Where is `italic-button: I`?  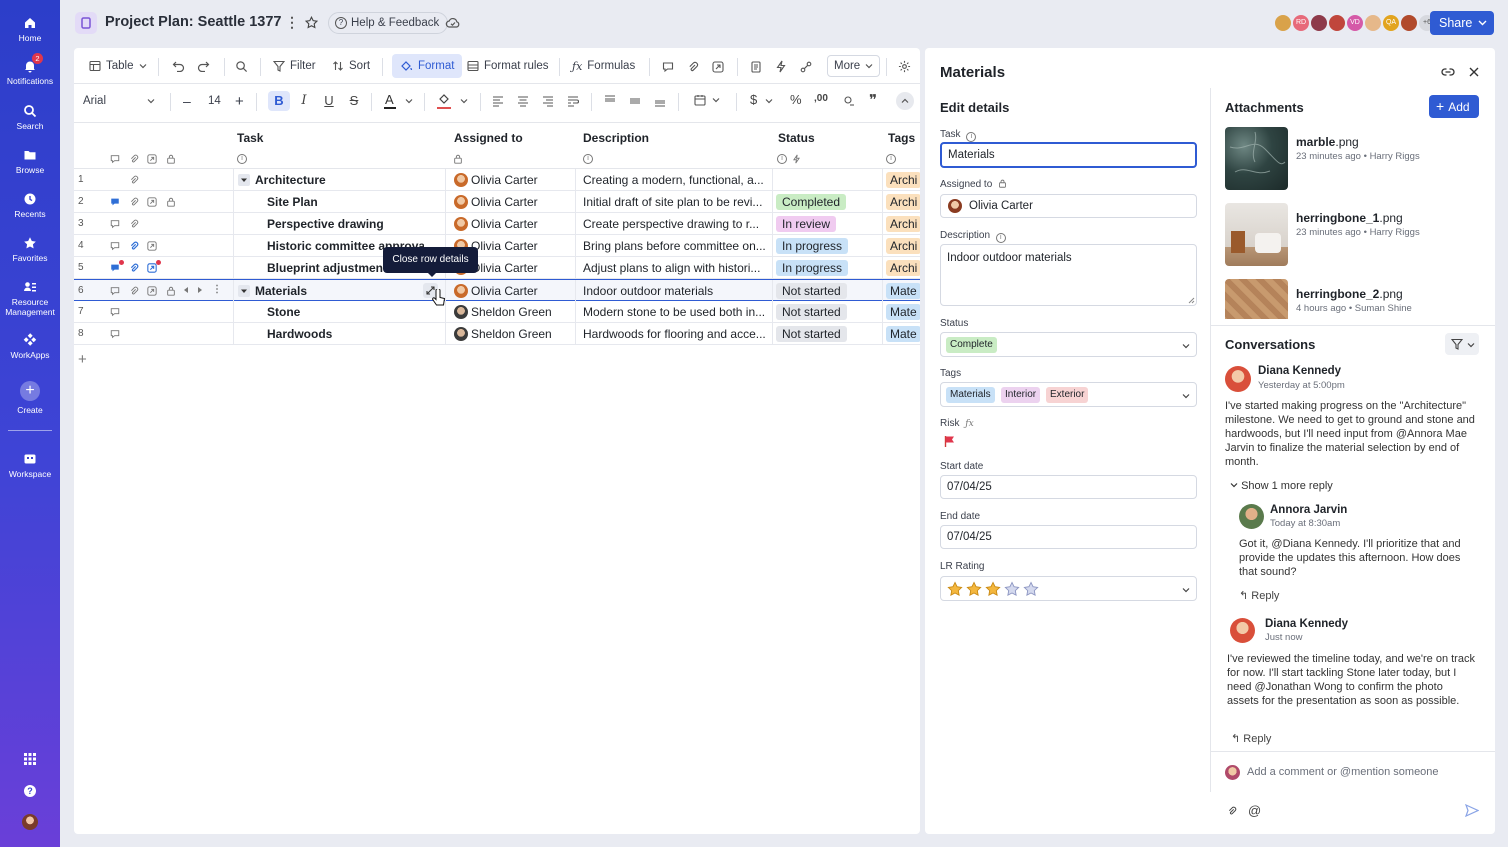 italic-button: I is located at coordinates (304, 101).